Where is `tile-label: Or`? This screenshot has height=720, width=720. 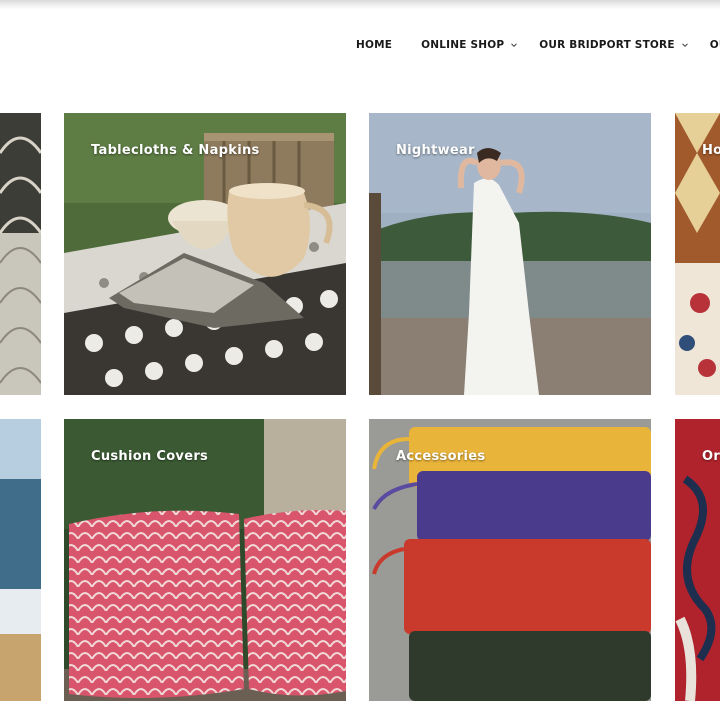
tile-label: Or is located at coordinates (711, 456).